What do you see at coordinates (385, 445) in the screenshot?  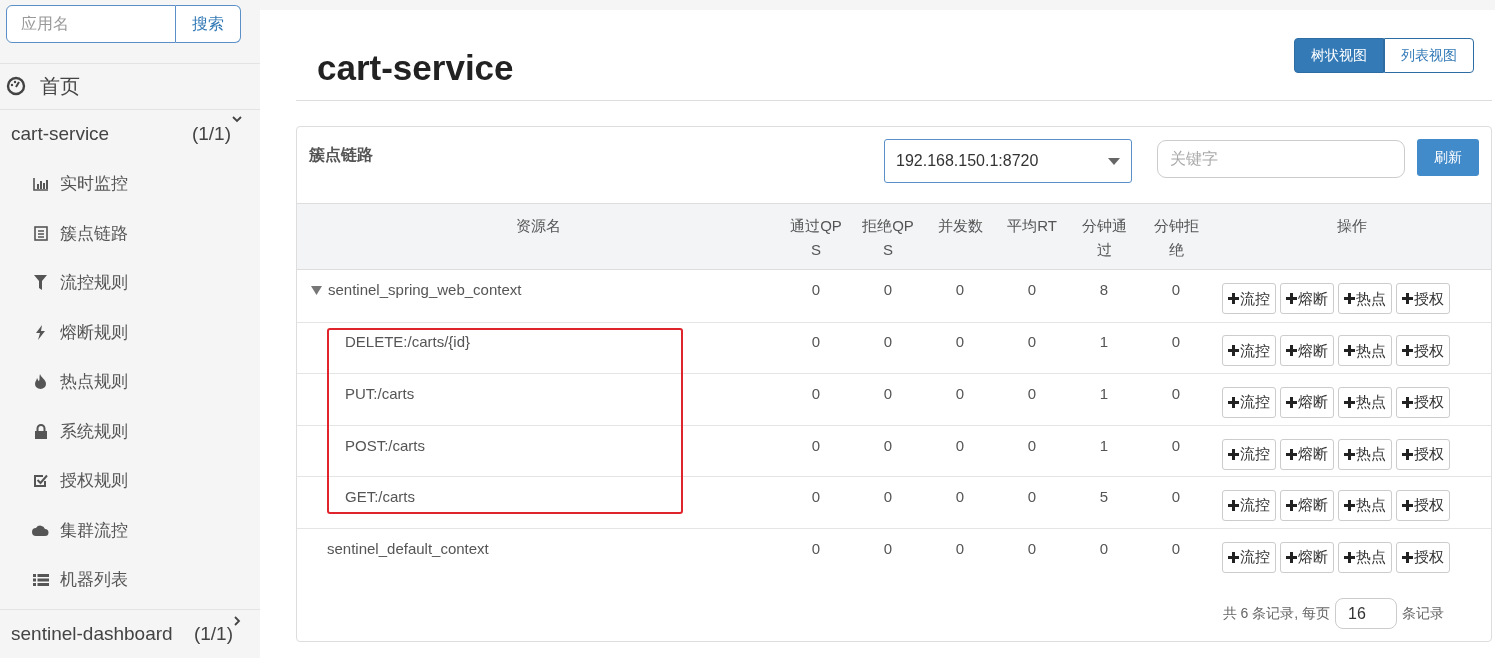 I see `resource-name: POST:/carts` at bounding box center [385, 445].